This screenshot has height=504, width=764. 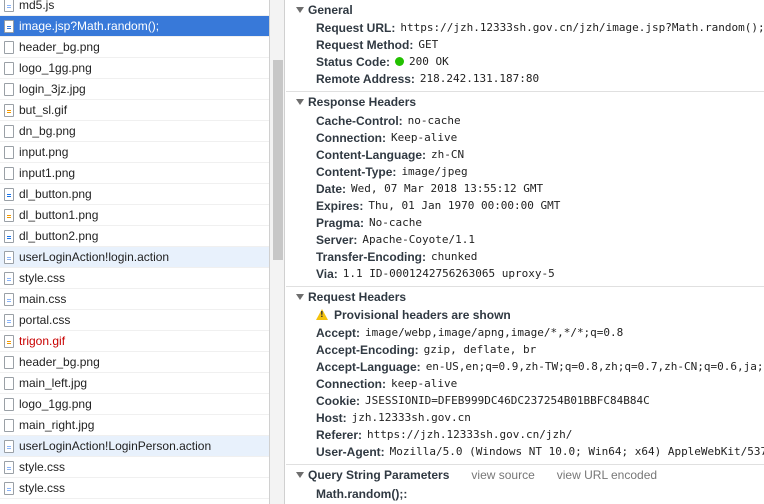 What do you see at coordinates (134, 383) in the screenshot?
I see `request-list-item: main_left.jpg` at bounding box center [134, 383].